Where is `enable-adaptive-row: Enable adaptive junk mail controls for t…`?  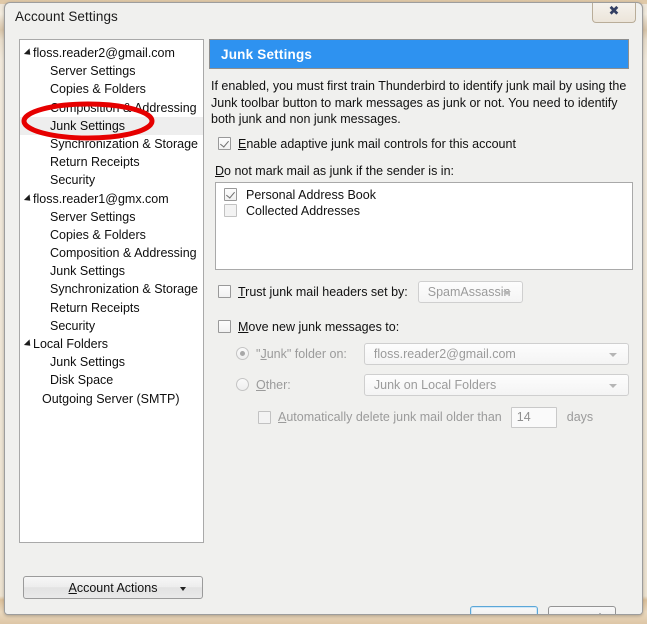
enable-adaptive-row: Enable adaptive junk mail controls for t… is located at coordinates (423, 144).